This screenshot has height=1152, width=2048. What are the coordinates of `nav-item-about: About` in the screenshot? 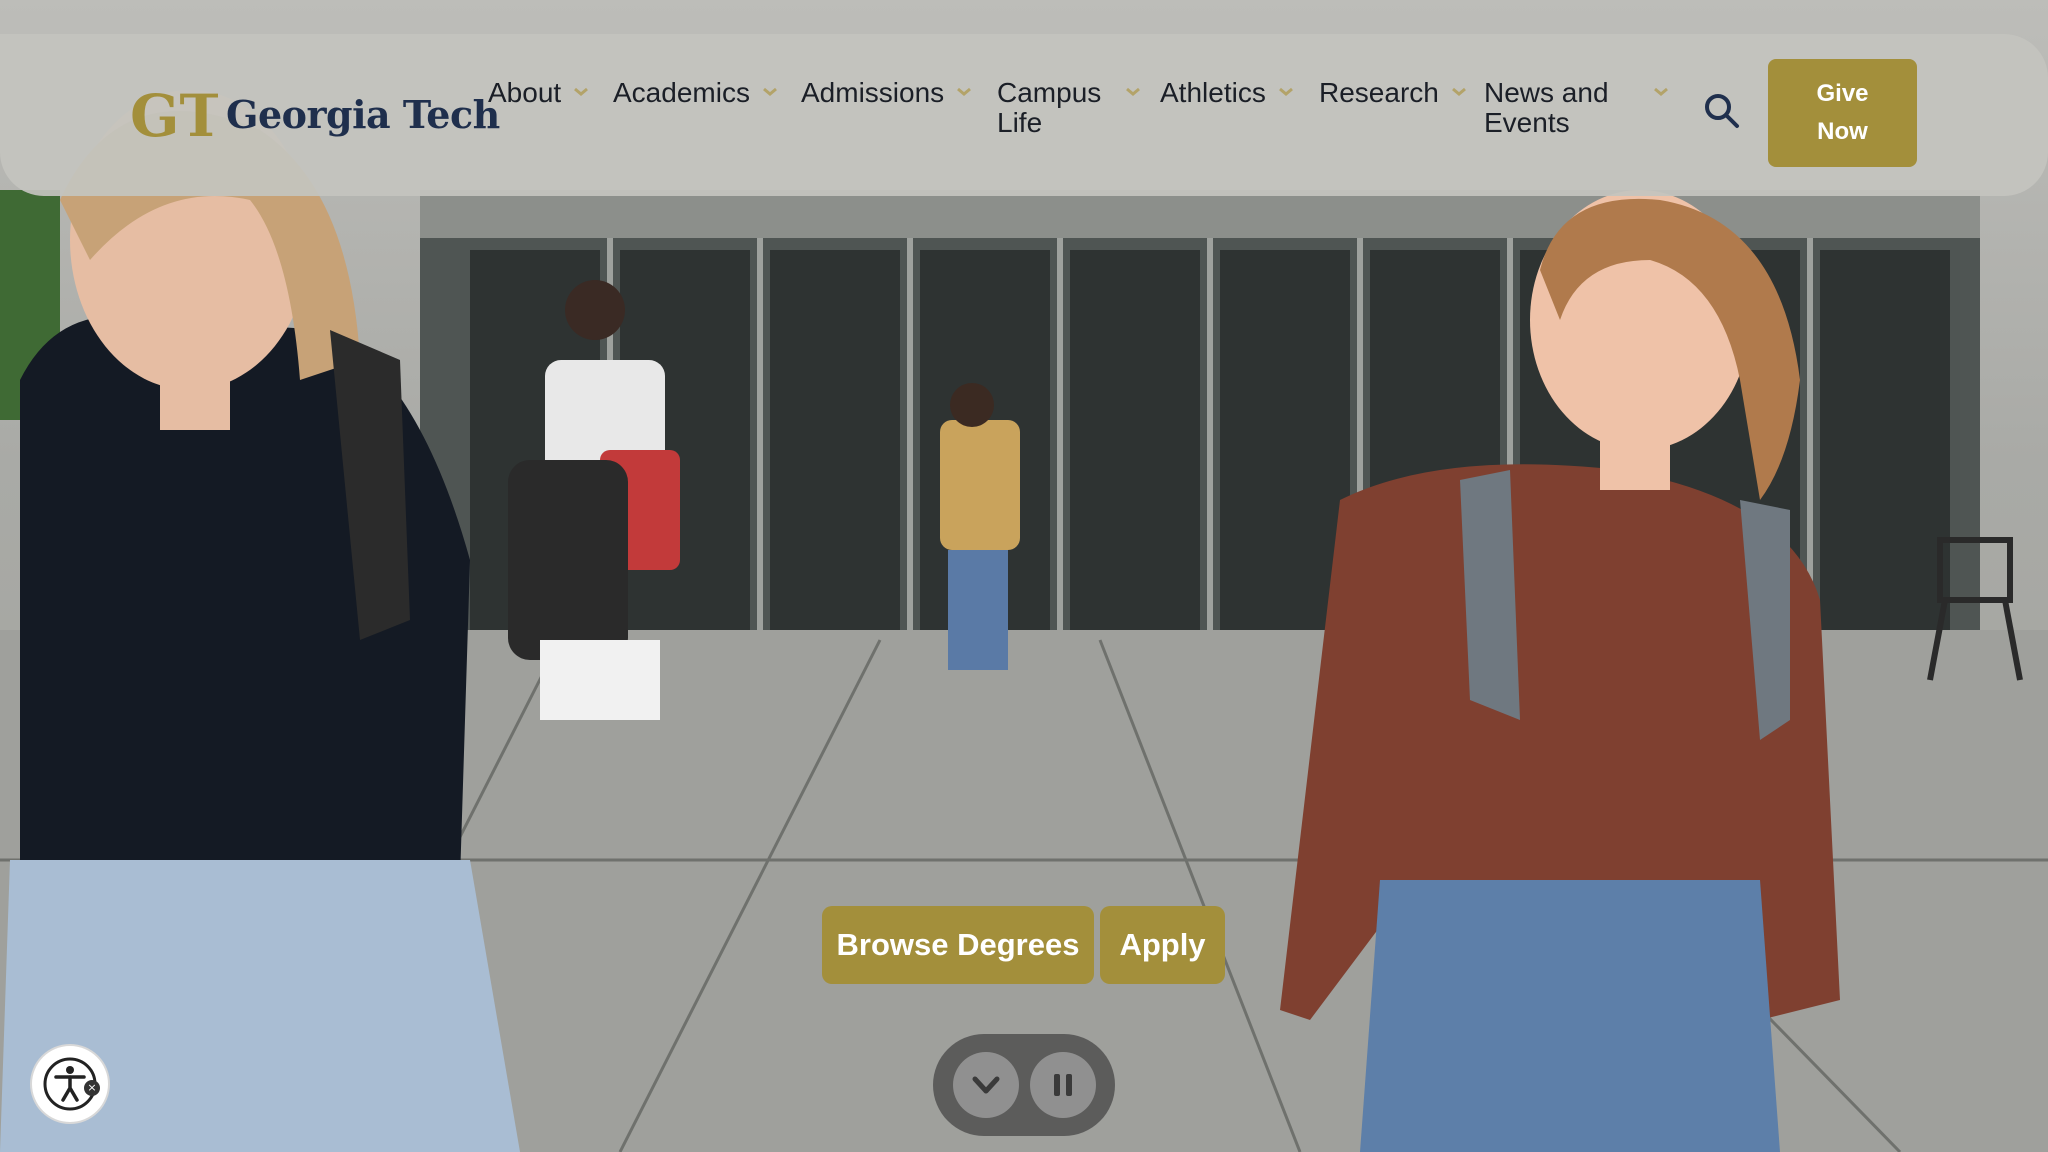 It's located at (539, 93).